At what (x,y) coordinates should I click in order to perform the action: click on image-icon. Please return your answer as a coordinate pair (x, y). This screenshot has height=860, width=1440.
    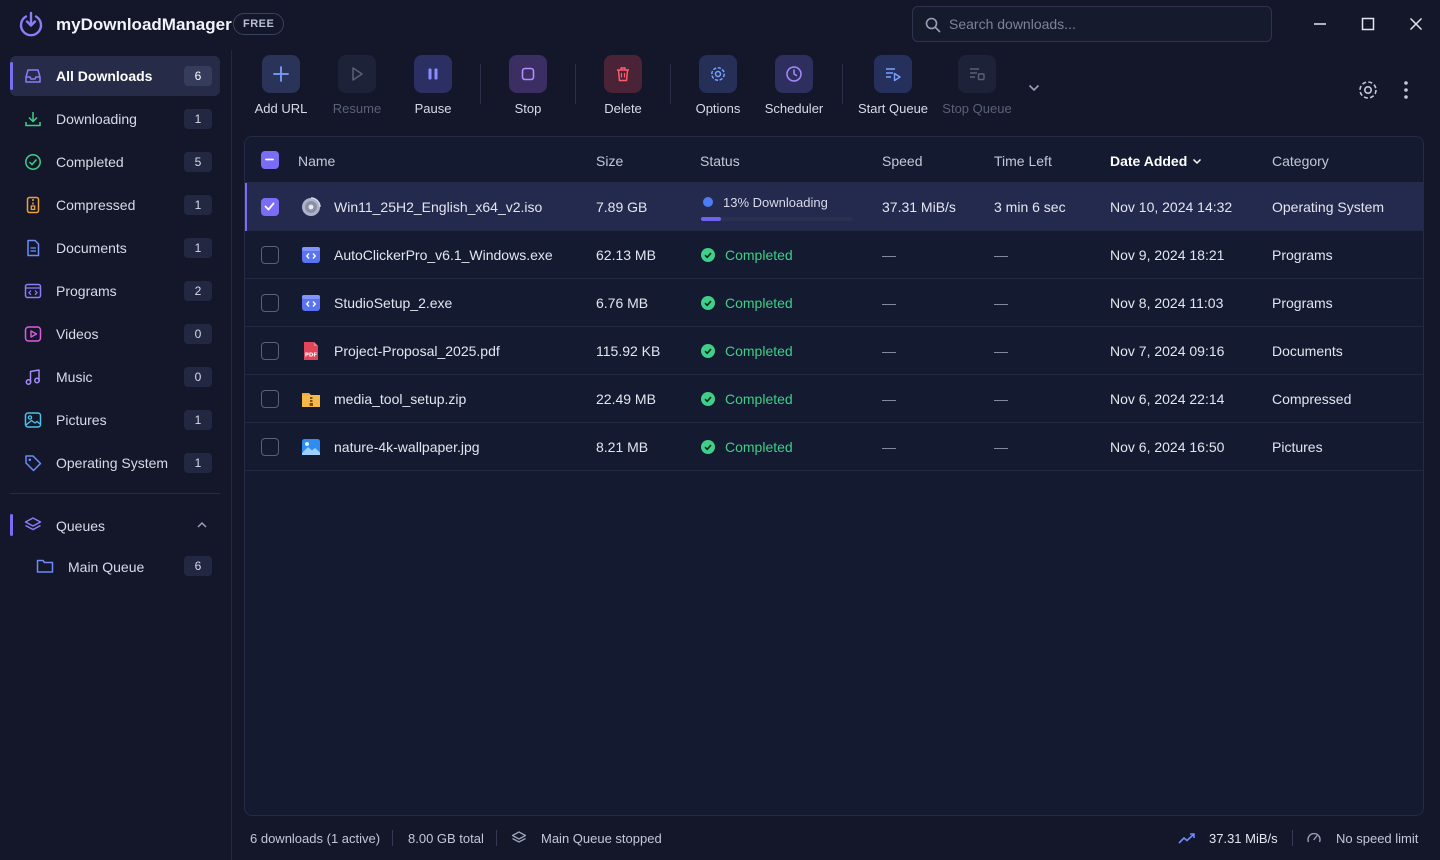
    Looking at the image, I should click on (311, 447).